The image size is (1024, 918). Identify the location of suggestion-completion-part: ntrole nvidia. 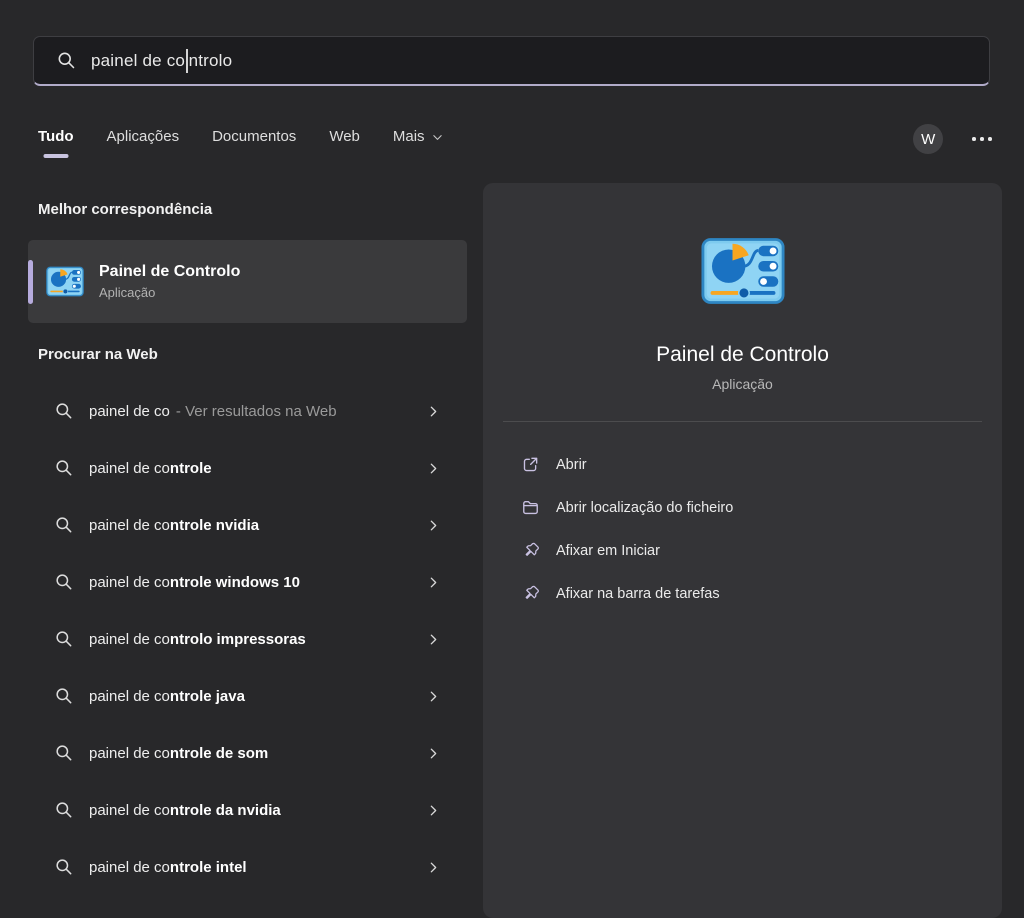
(214, 525).